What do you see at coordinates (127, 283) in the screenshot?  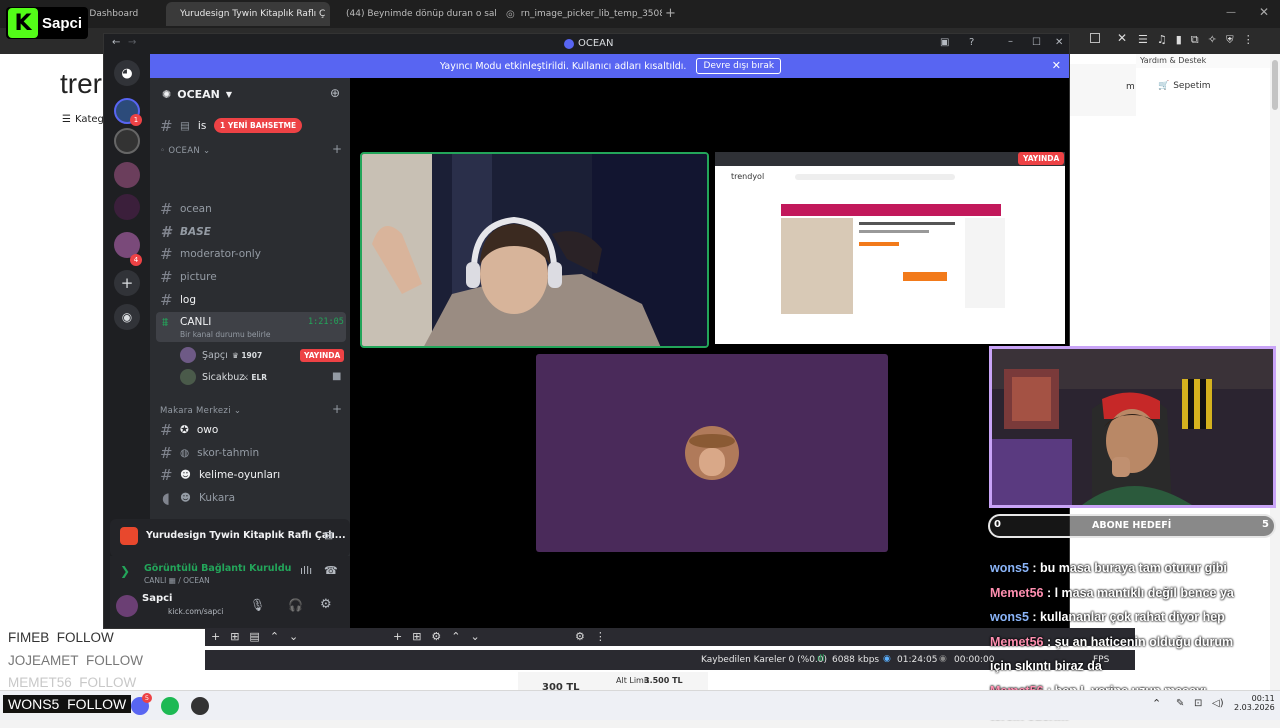 I see `add-server-icon: +` at bounding box center [127, 283].